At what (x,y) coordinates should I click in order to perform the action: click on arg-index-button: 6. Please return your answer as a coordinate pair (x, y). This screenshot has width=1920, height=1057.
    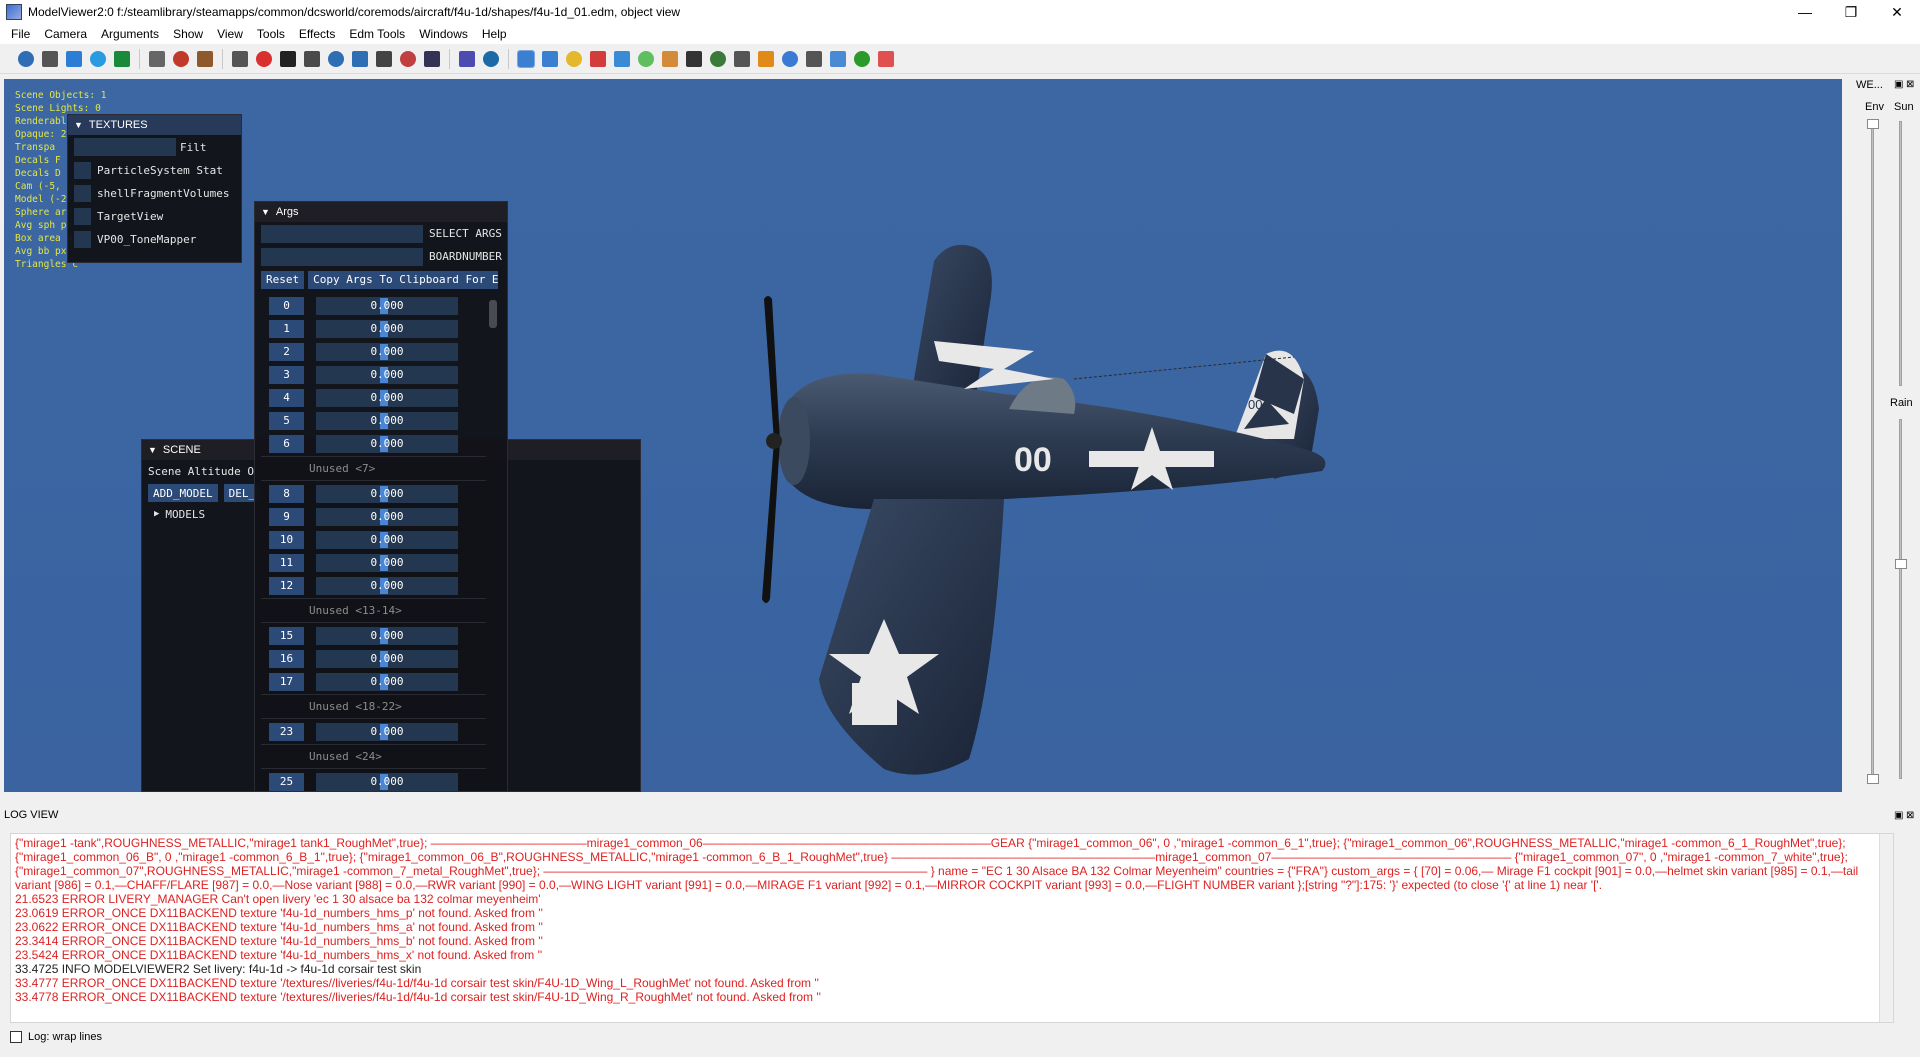
    Looking at the image, I should click on (286, 443).